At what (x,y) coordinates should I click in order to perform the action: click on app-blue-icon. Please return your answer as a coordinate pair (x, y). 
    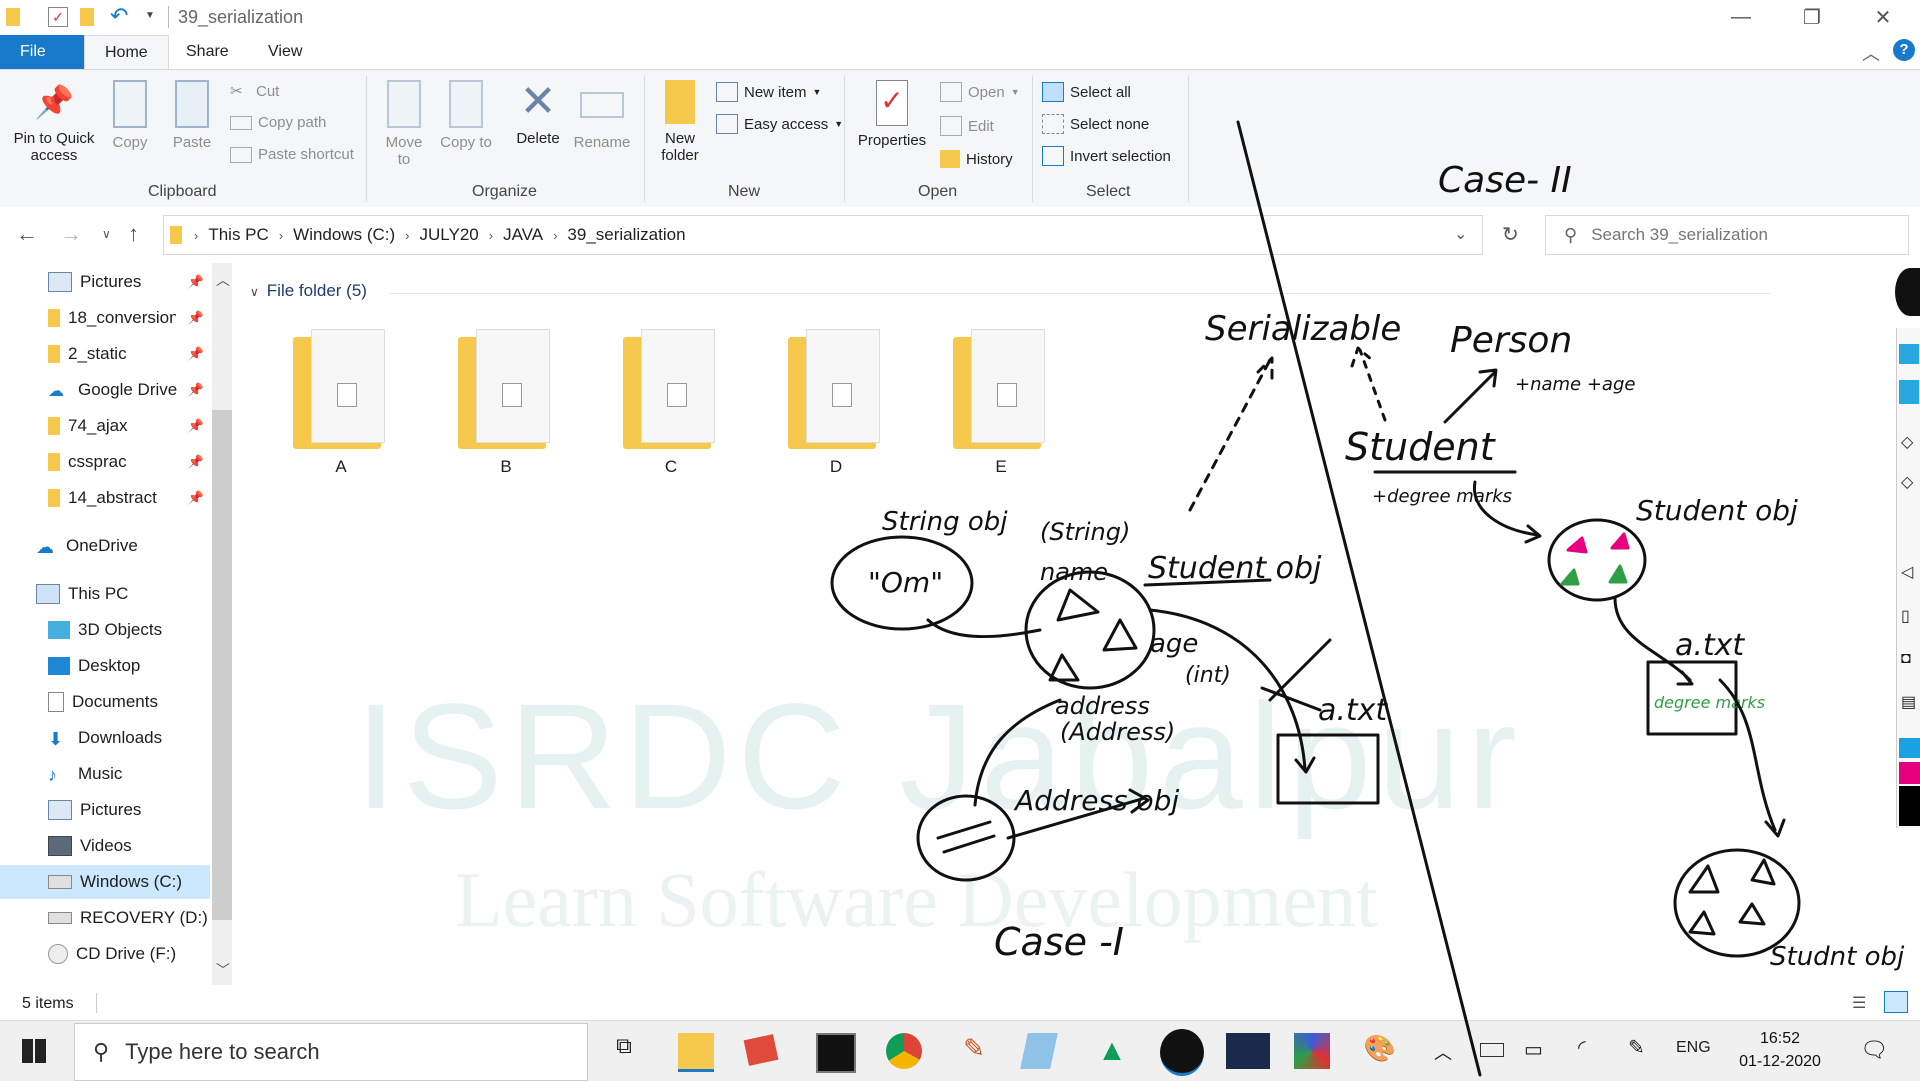
    Looking at the image, I should click on (1039, 1051).